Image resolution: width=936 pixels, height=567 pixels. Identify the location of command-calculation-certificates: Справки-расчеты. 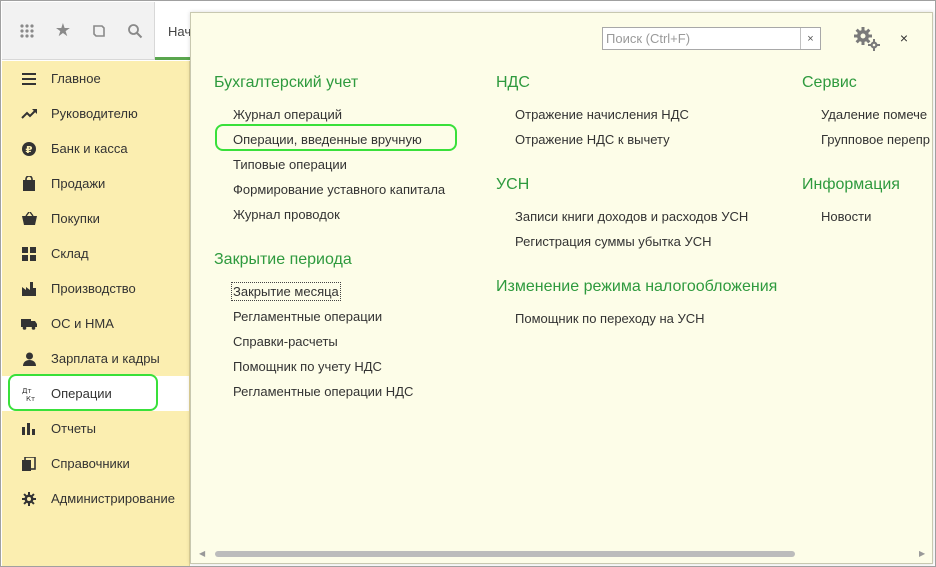
(285, 341).